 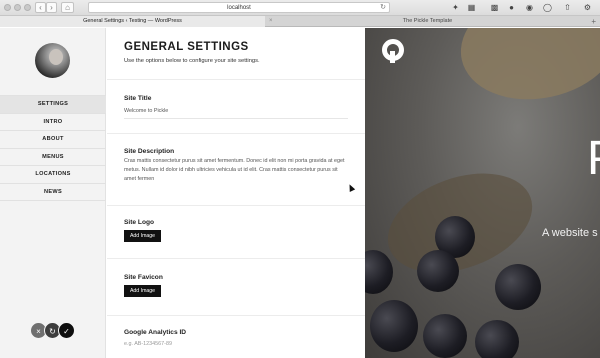 I want to click on hero-tagline: A website s, so click(x=570, y=233).